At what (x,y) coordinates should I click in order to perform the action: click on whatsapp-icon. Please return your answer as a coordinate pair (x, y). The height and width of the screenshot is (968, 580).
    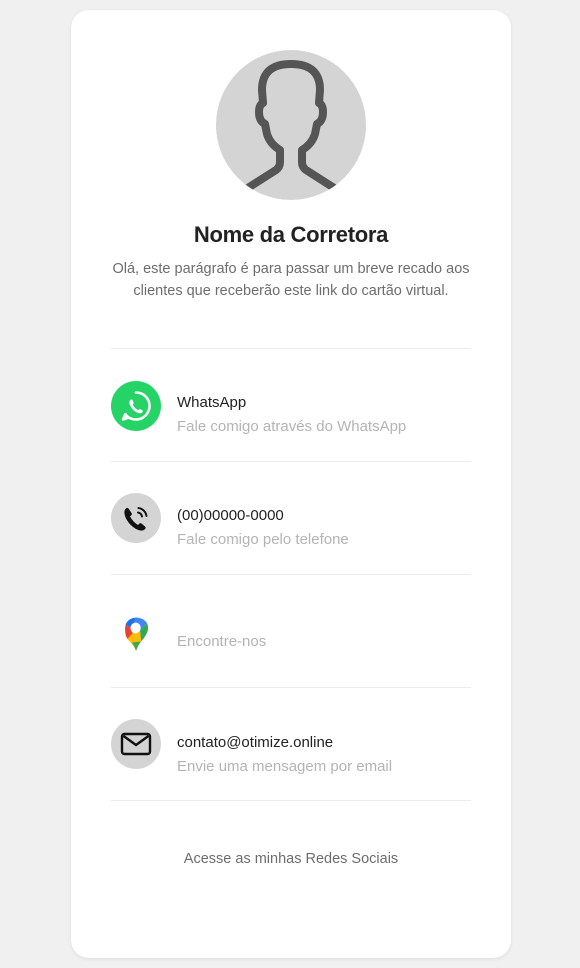
    Looking at the image, I should click on (136, 406).